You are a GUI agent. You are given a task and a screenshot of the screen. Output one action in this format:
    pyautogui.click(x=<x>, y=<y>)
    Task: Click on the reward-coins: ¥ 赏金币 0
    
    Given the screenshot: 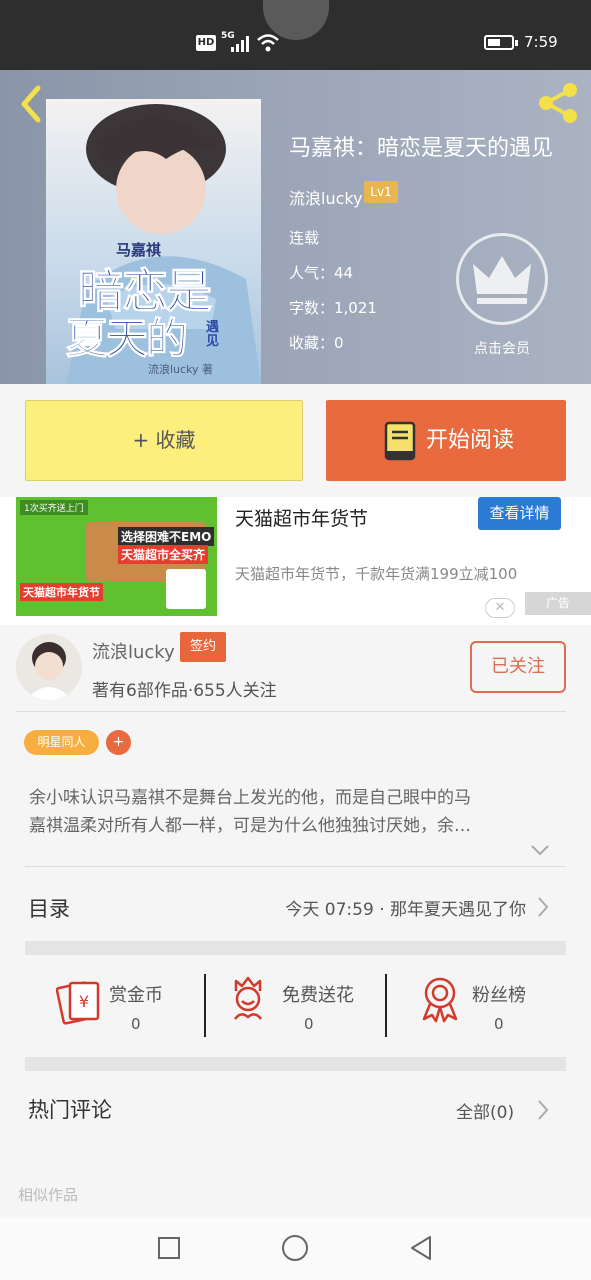 What is the action you would take?
    pyautogui.click(x=141, y=1005)
    